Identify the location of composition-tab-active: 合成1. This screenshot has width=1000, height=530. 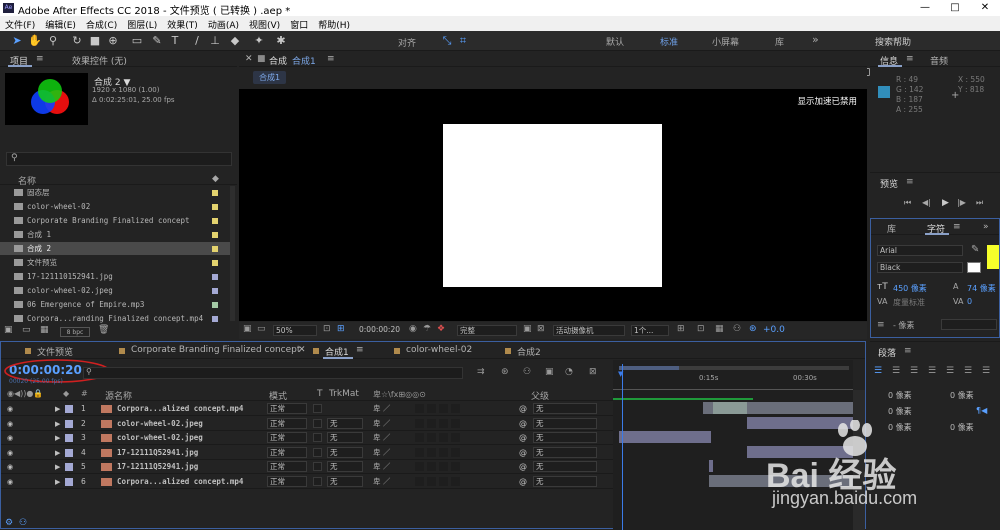
(304, 60).